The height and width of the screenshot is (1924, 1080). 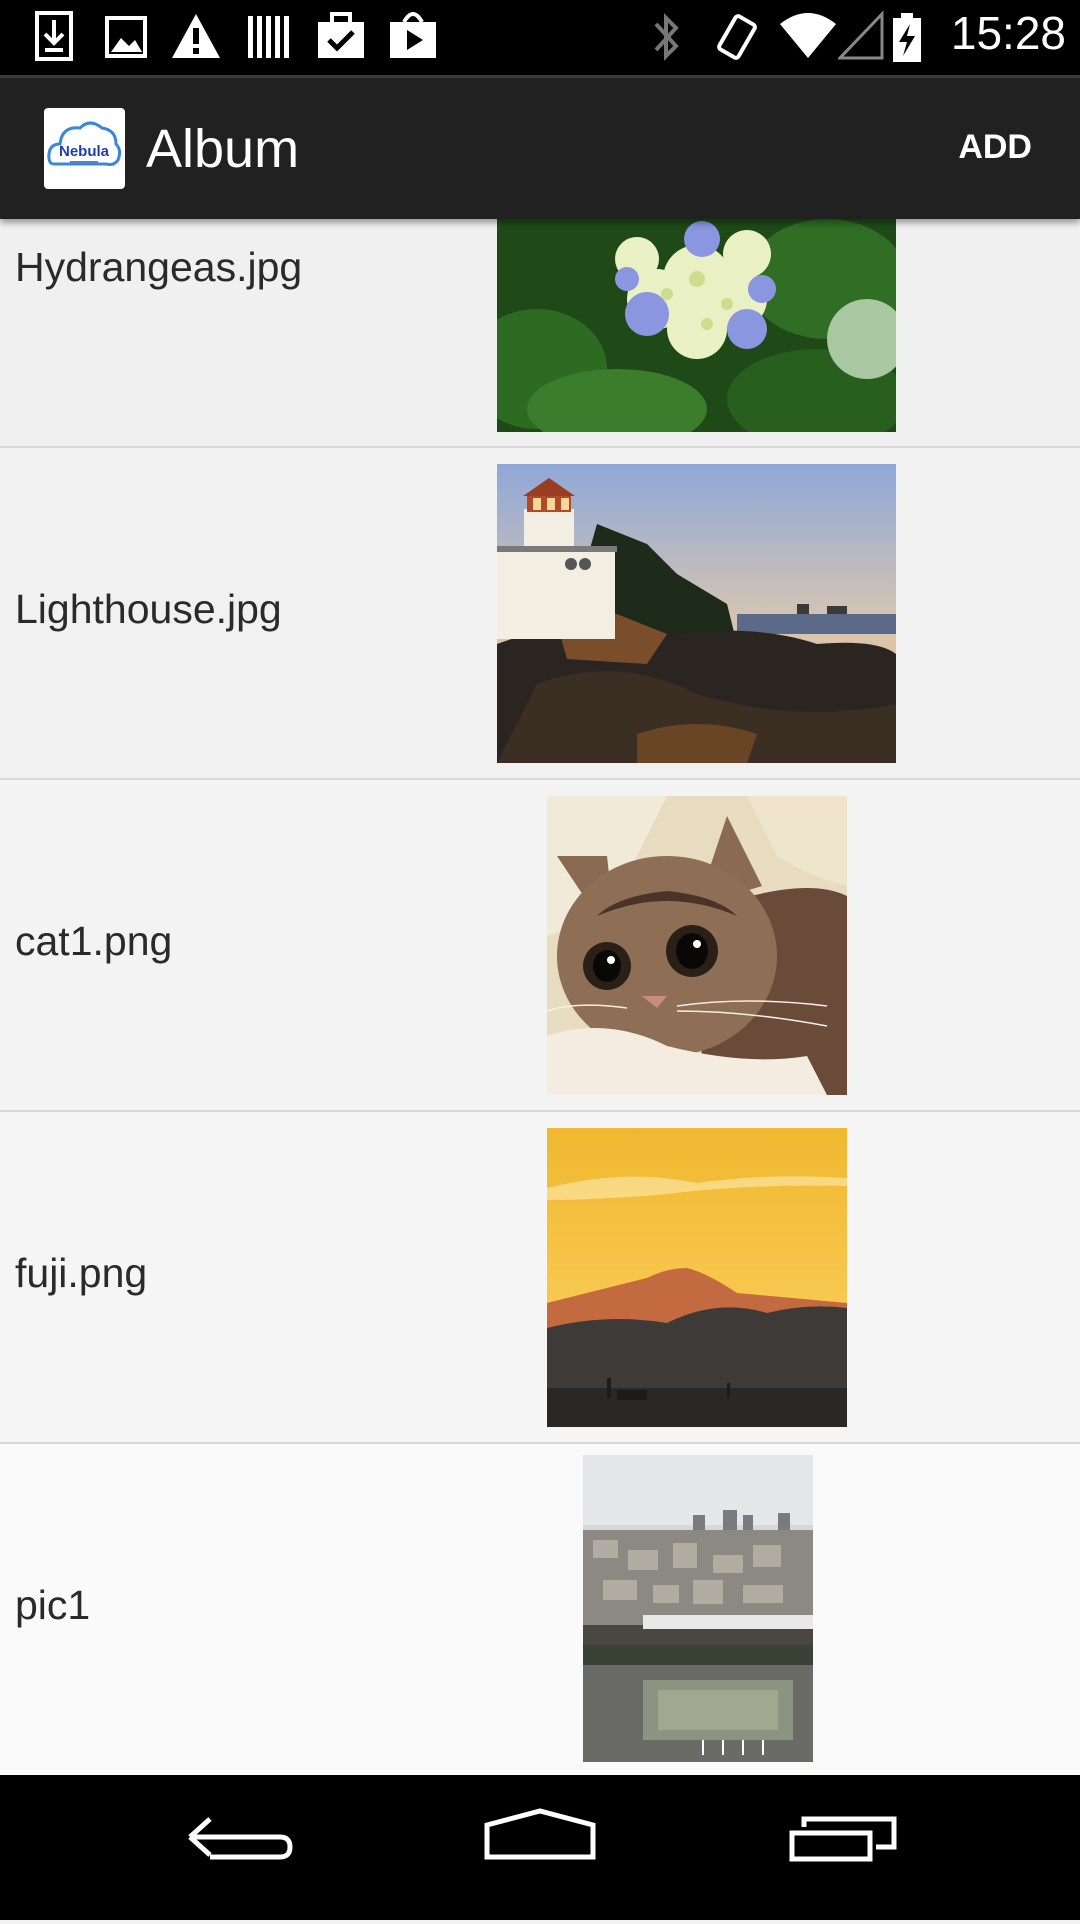 I want to click on city-thumbnail, so click(x=698, y=1608).